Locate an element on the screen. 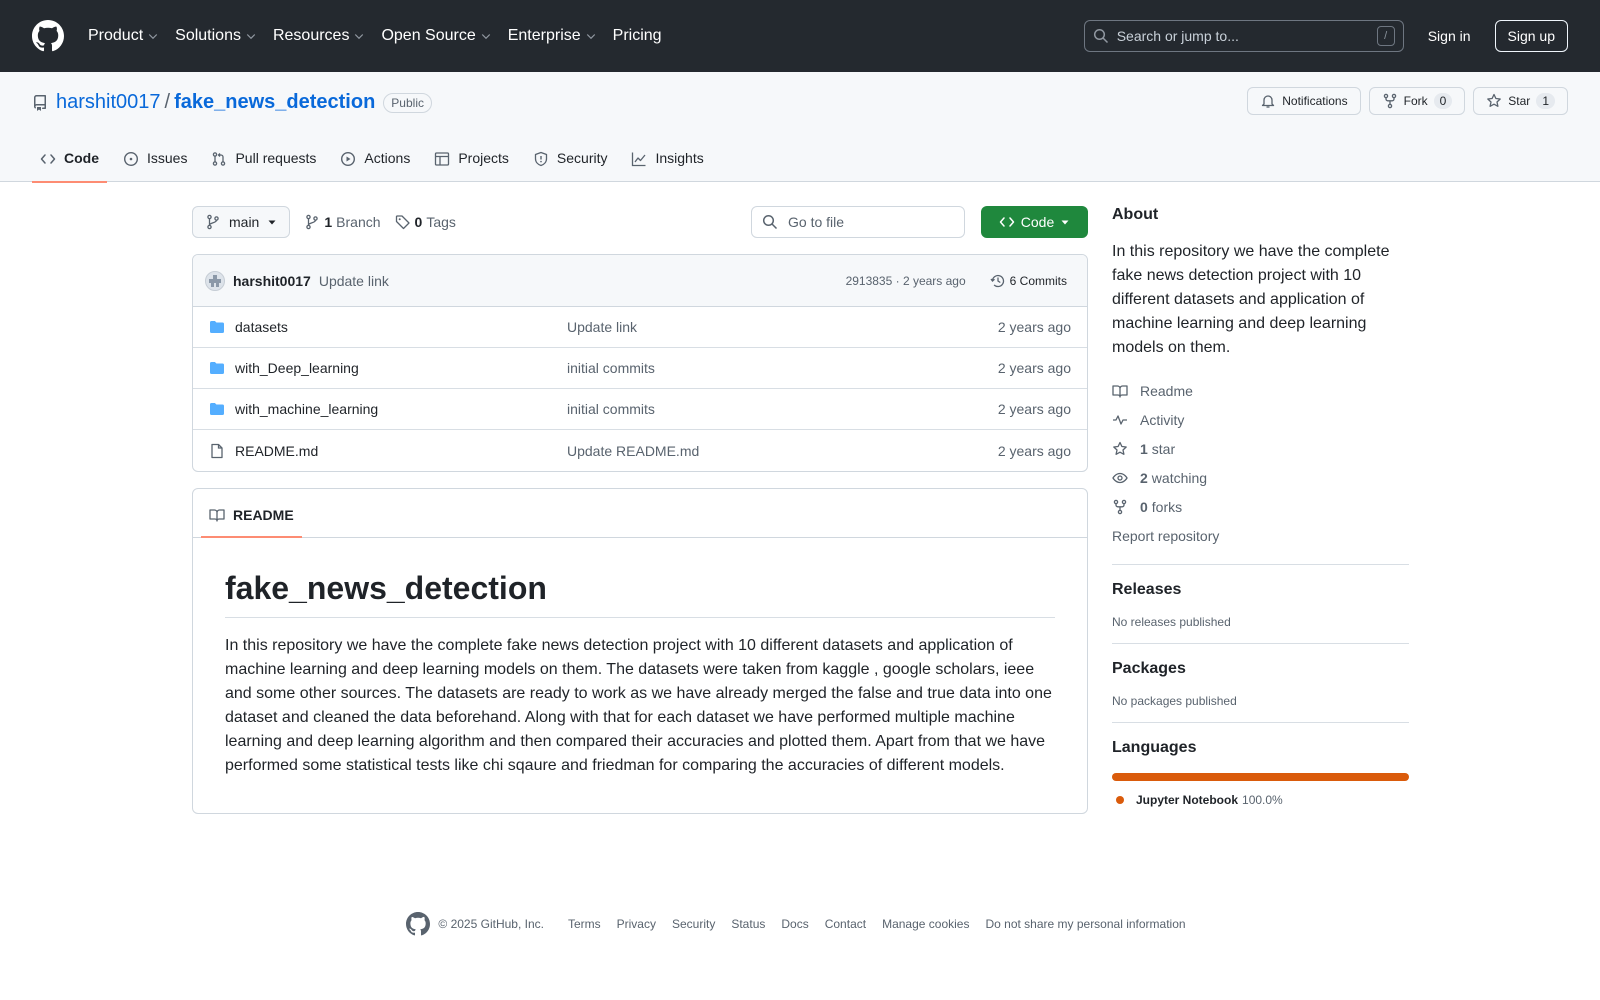  branch-count-label: Branch is located at coordinates (358, 222).